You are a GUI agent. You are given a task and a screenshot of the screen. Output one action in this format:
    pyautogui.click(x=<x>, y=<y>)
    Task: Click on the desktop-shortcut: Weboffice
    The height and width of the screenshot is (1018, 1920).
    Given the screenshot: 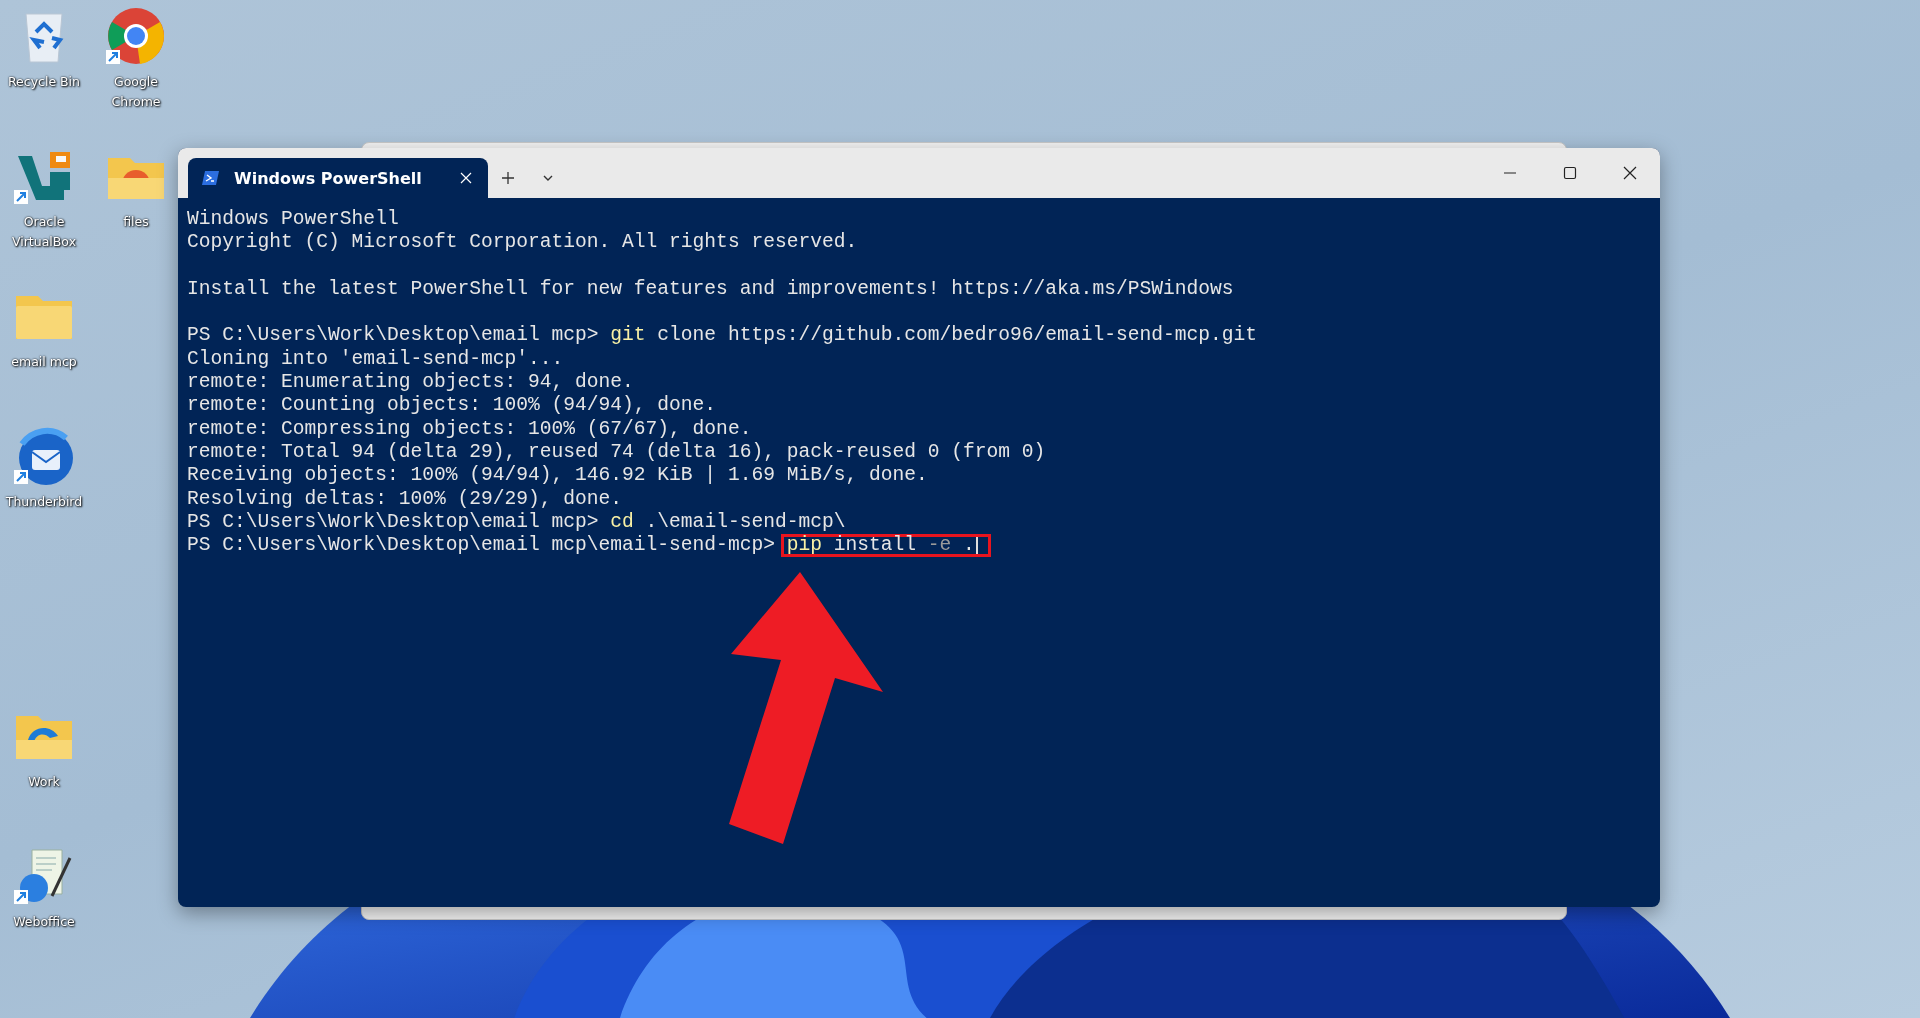 What is the action you would take?
    pyautogui.click(x=44, y=888)
    